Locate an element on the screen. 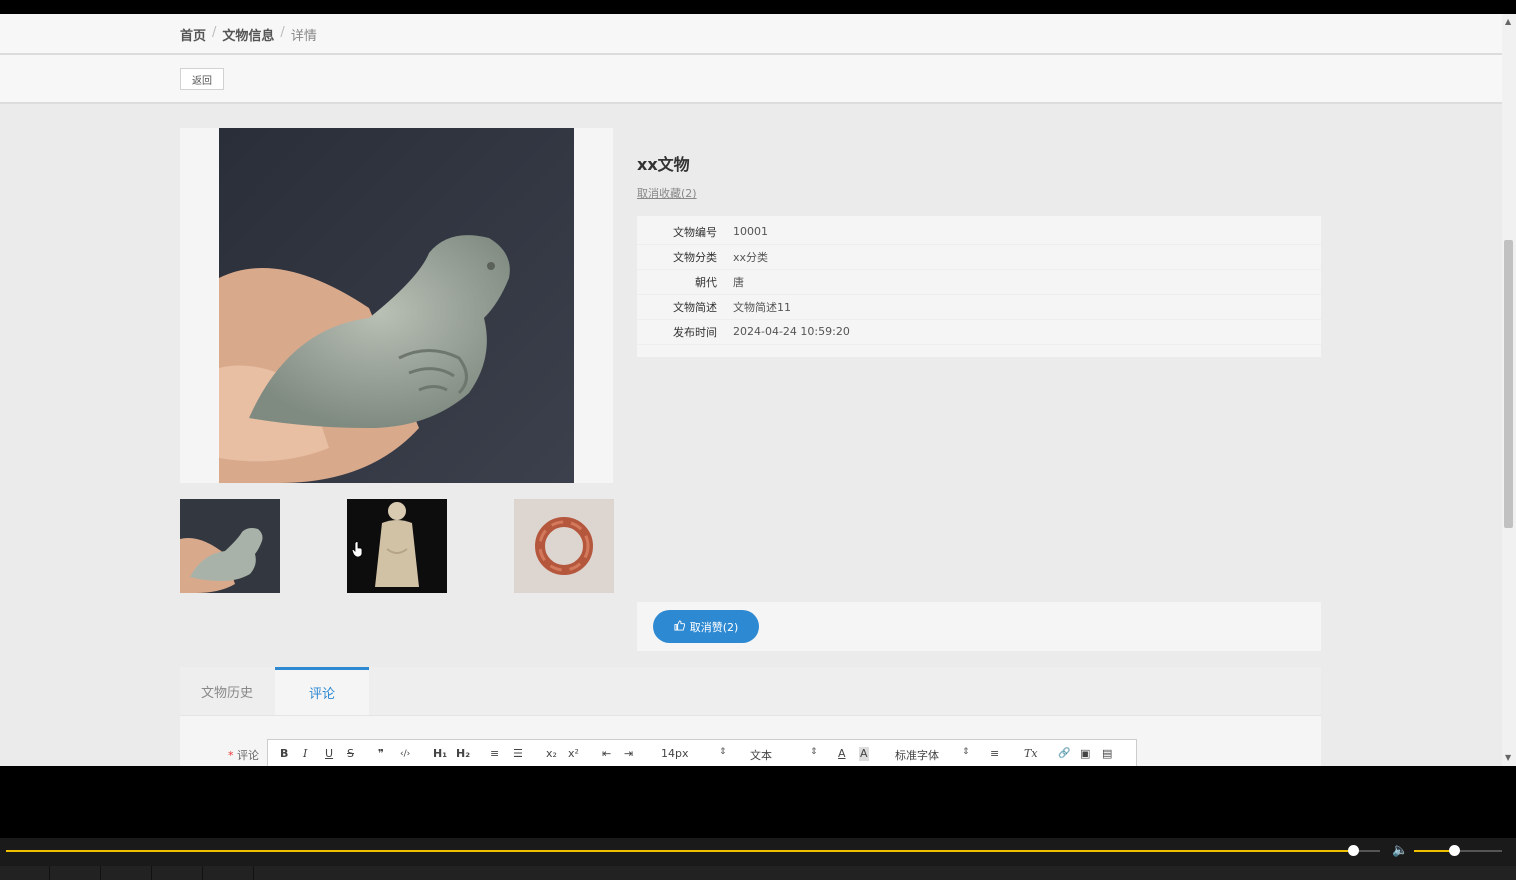 The width and height of the screenshot is (1516, 880). superscript-button: x² is located at coordinates (573, 754).